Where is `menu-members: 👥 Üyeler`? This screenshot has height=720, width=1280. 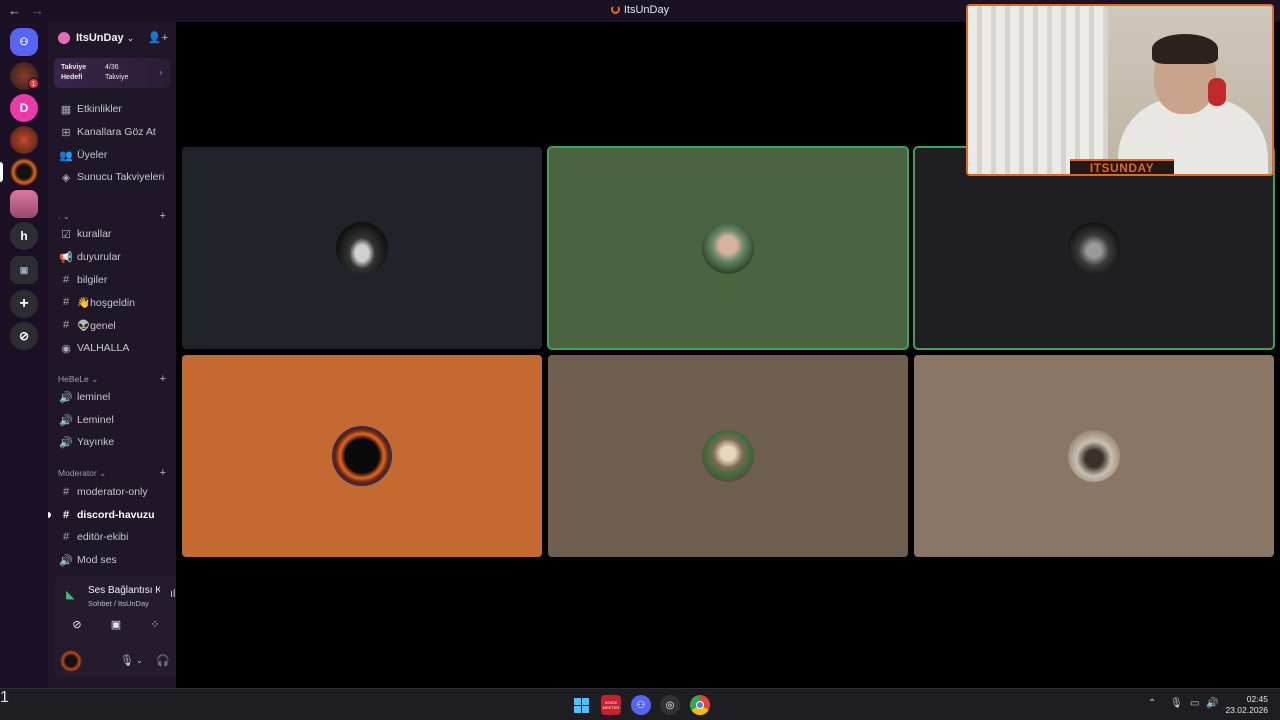
menu-members: 👥 Üyeler is located at coordinates (114, 155).